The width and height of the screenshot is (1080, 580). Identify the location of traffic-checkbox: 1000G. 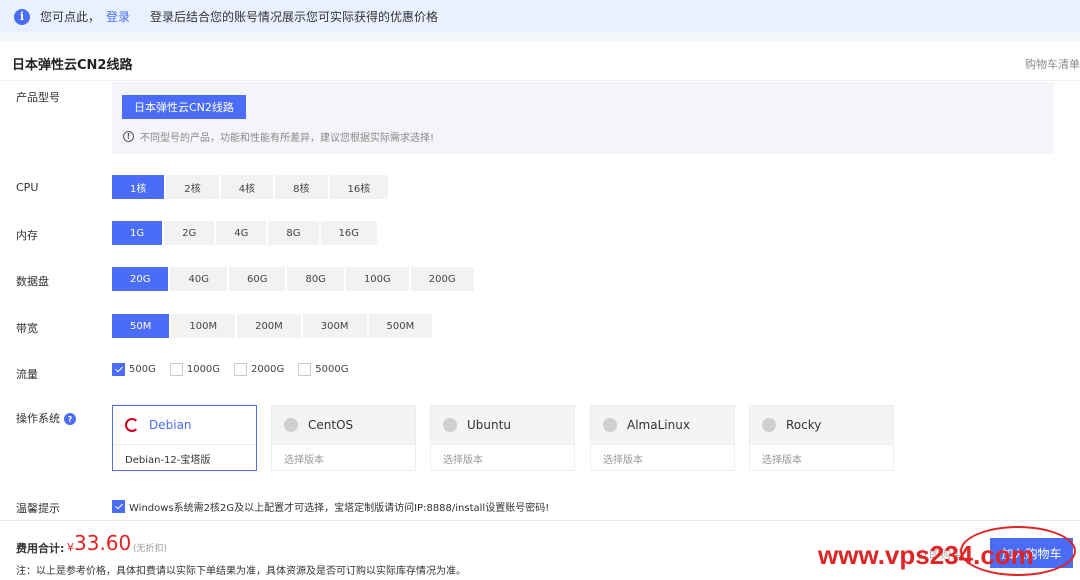
(195, 369).